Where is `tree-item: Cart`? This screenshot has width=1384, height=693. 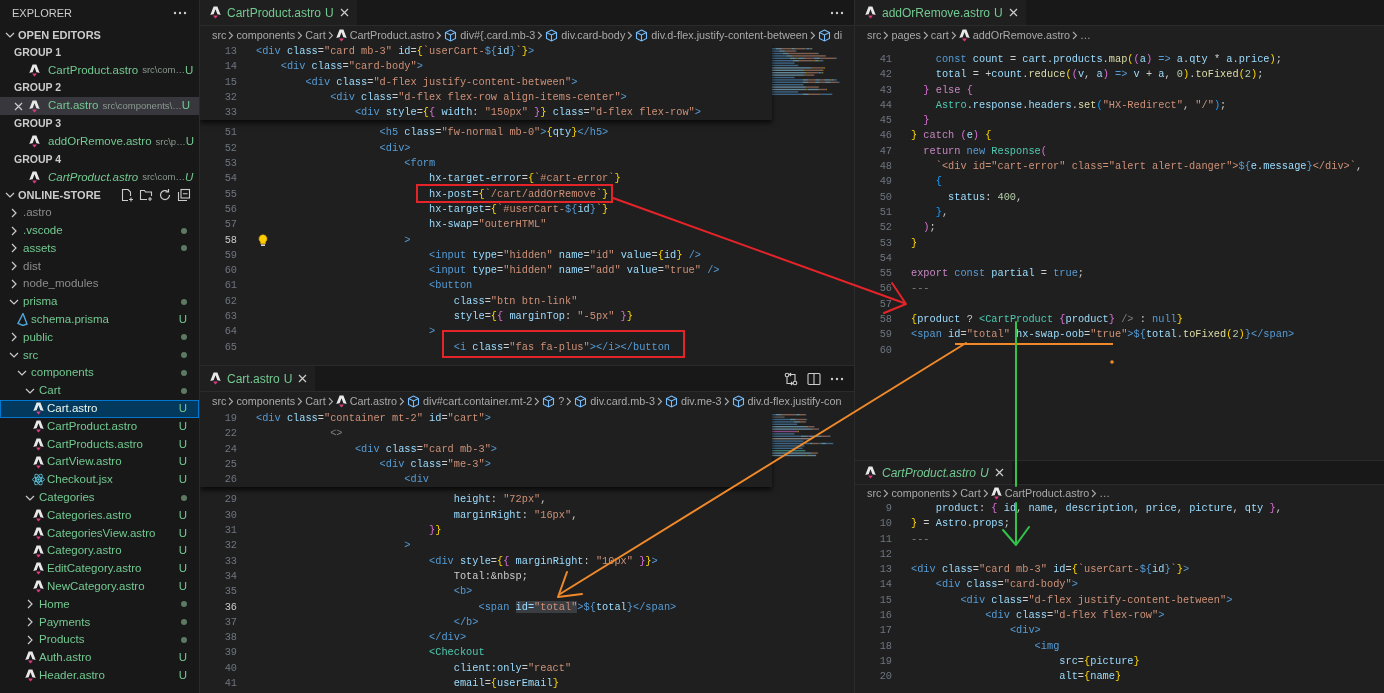 tree-item: Cart is located at coordinates (99, 390).